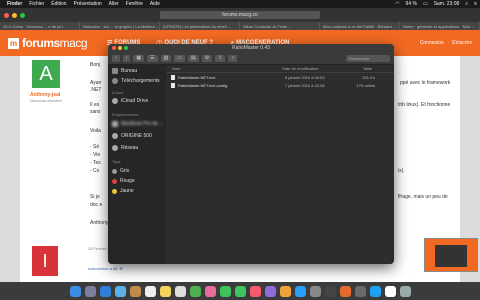  Describe the element at coordinates (220, 58) in the screenshot. I see `share-button: ⇪` at that location.